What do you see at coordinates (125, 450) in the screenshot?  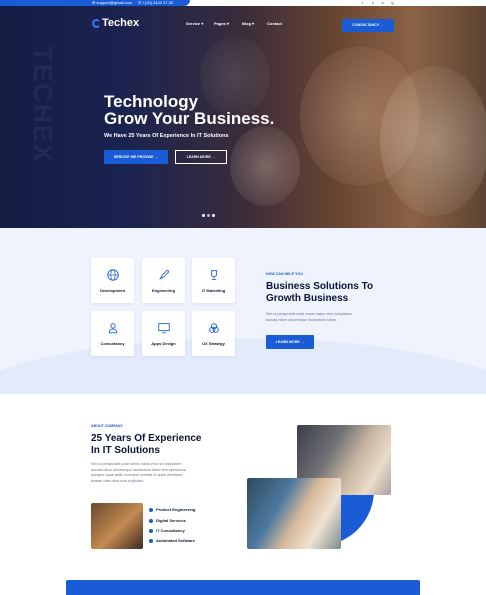 I see `heading-line: In IT Solutions` at bounding box center [125, 450].